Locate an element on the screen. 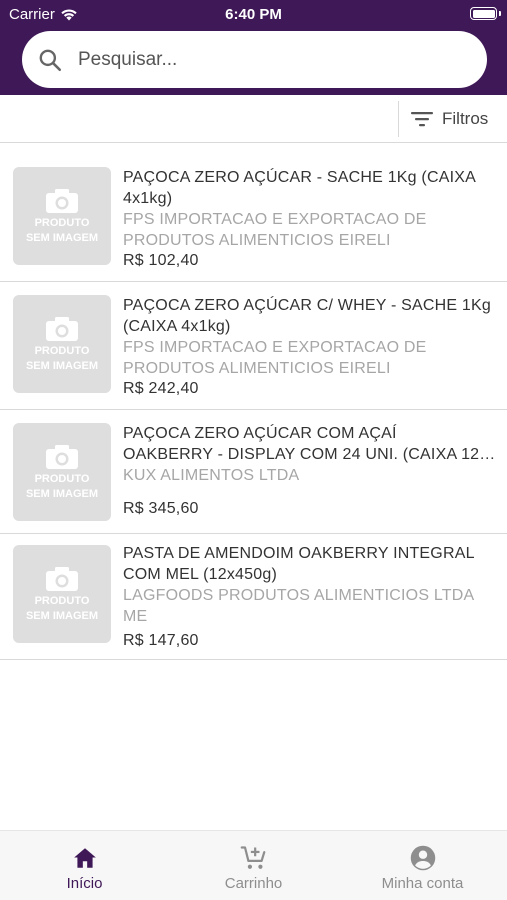 The height and width of the screenshot is (900, 507). tab-carrinho: Carrinho is located at coordinates (253, 865).